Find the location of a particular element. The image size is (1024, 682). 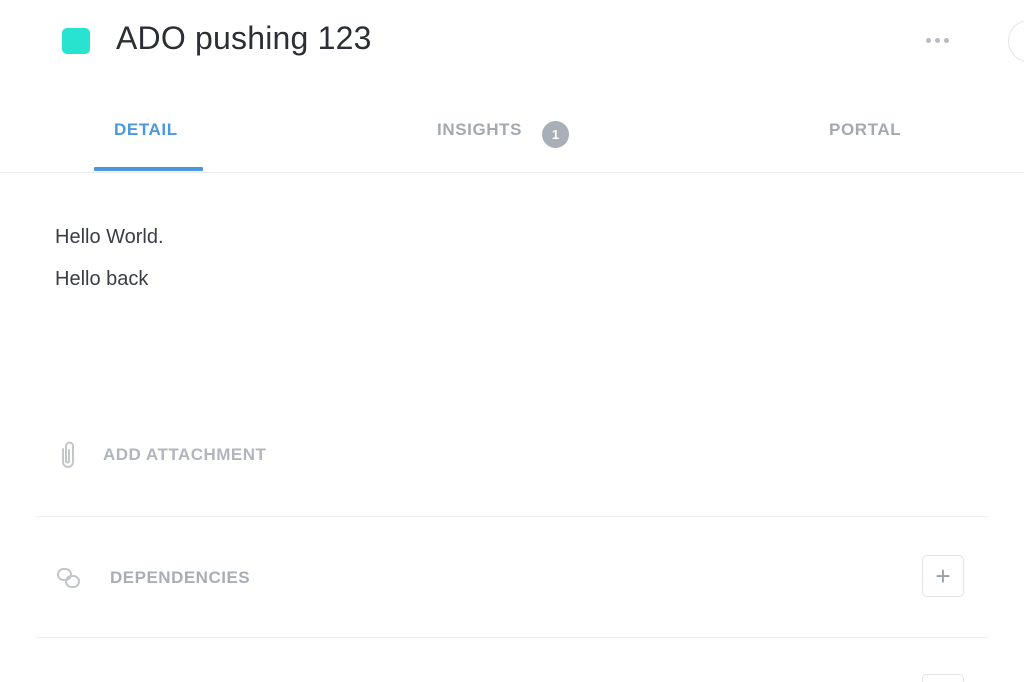

dependencies-label: DEPENDENCIES is located at coordinates (180, 577).